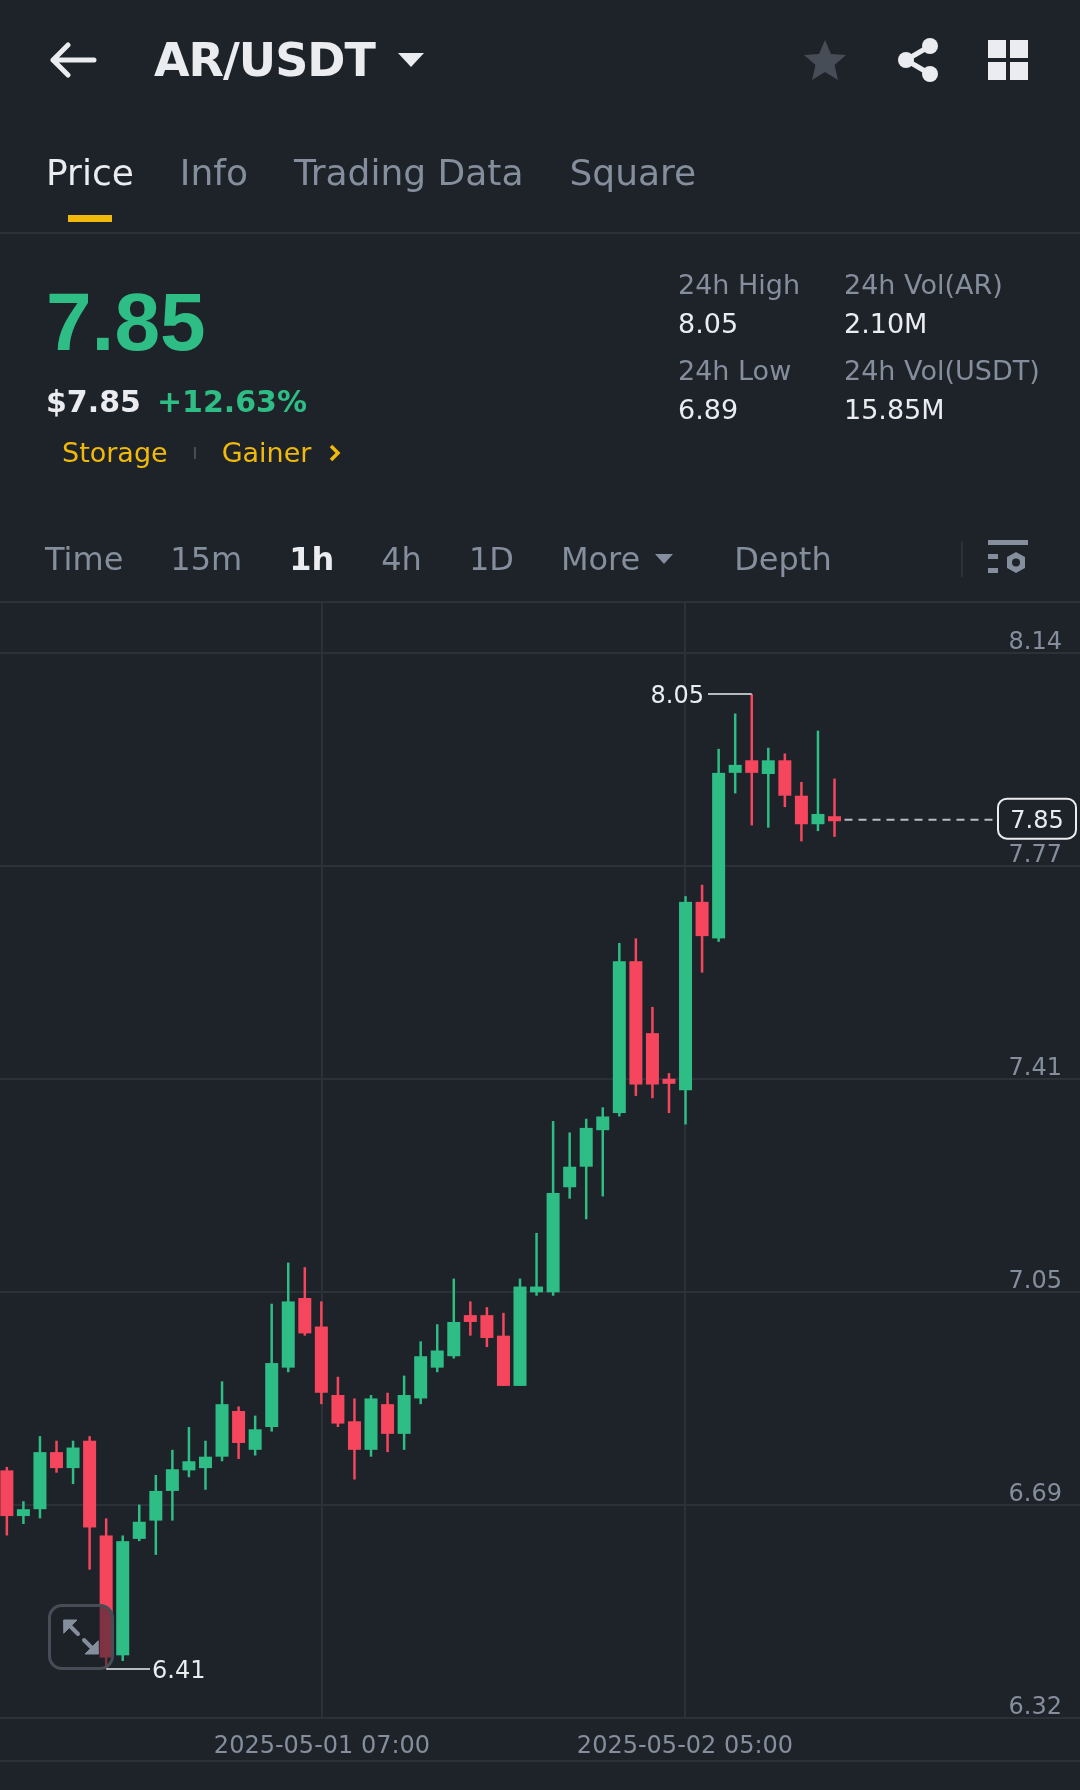 This screenshot has width=1080, height=1790. I want to click on last-price: 7.85, so click(126, 322).